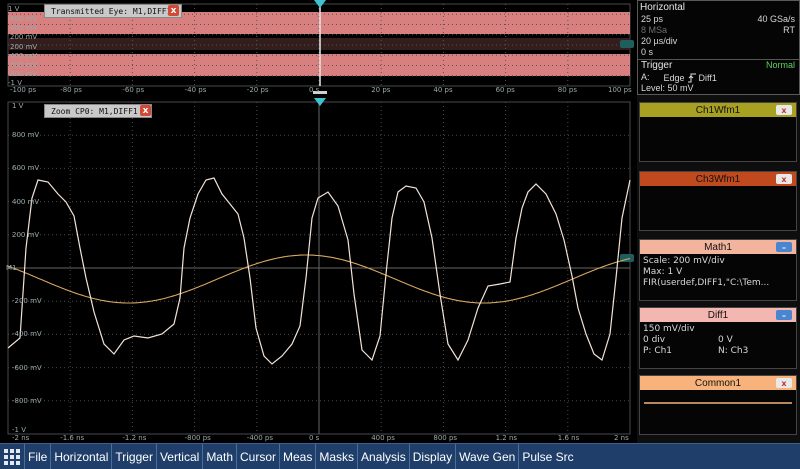 The image size is (800, 469). I want to click on menu-pulse-src: Pulse Src, so click(547, 456).